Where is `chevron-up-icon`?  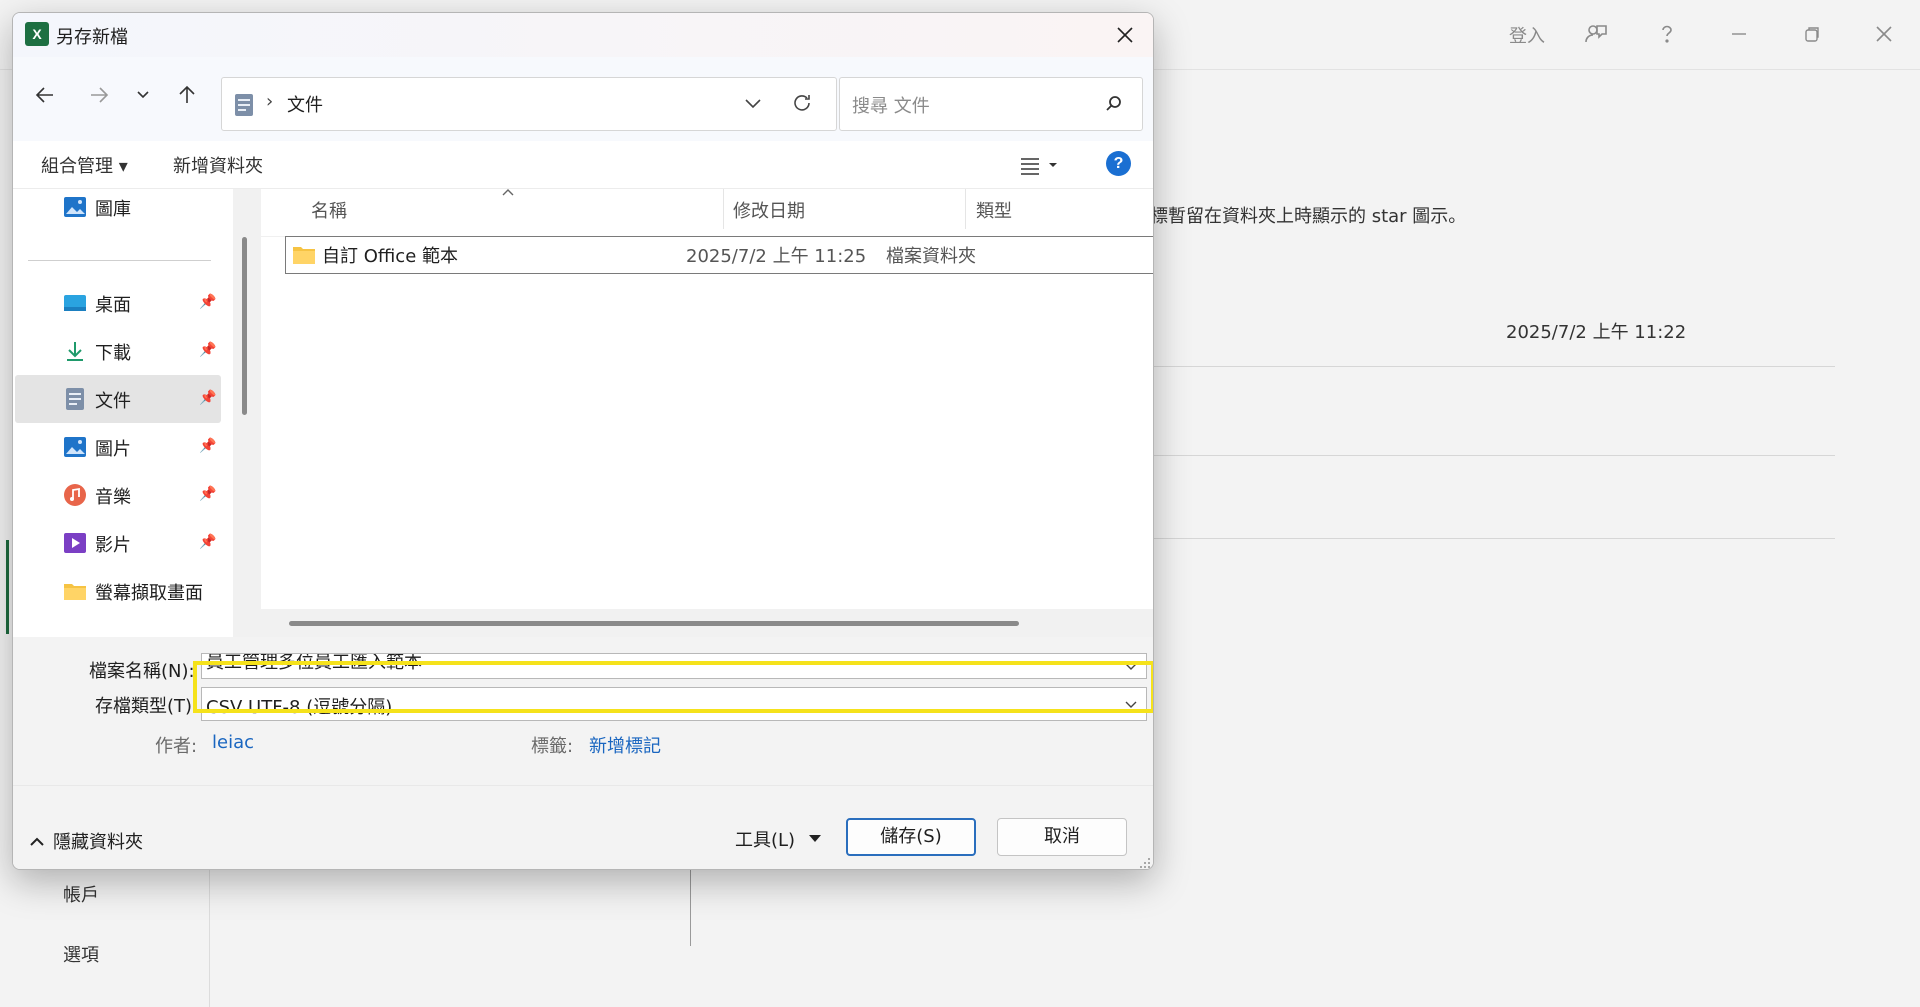 chevron-up-icon is located at coordinates (37, 841).